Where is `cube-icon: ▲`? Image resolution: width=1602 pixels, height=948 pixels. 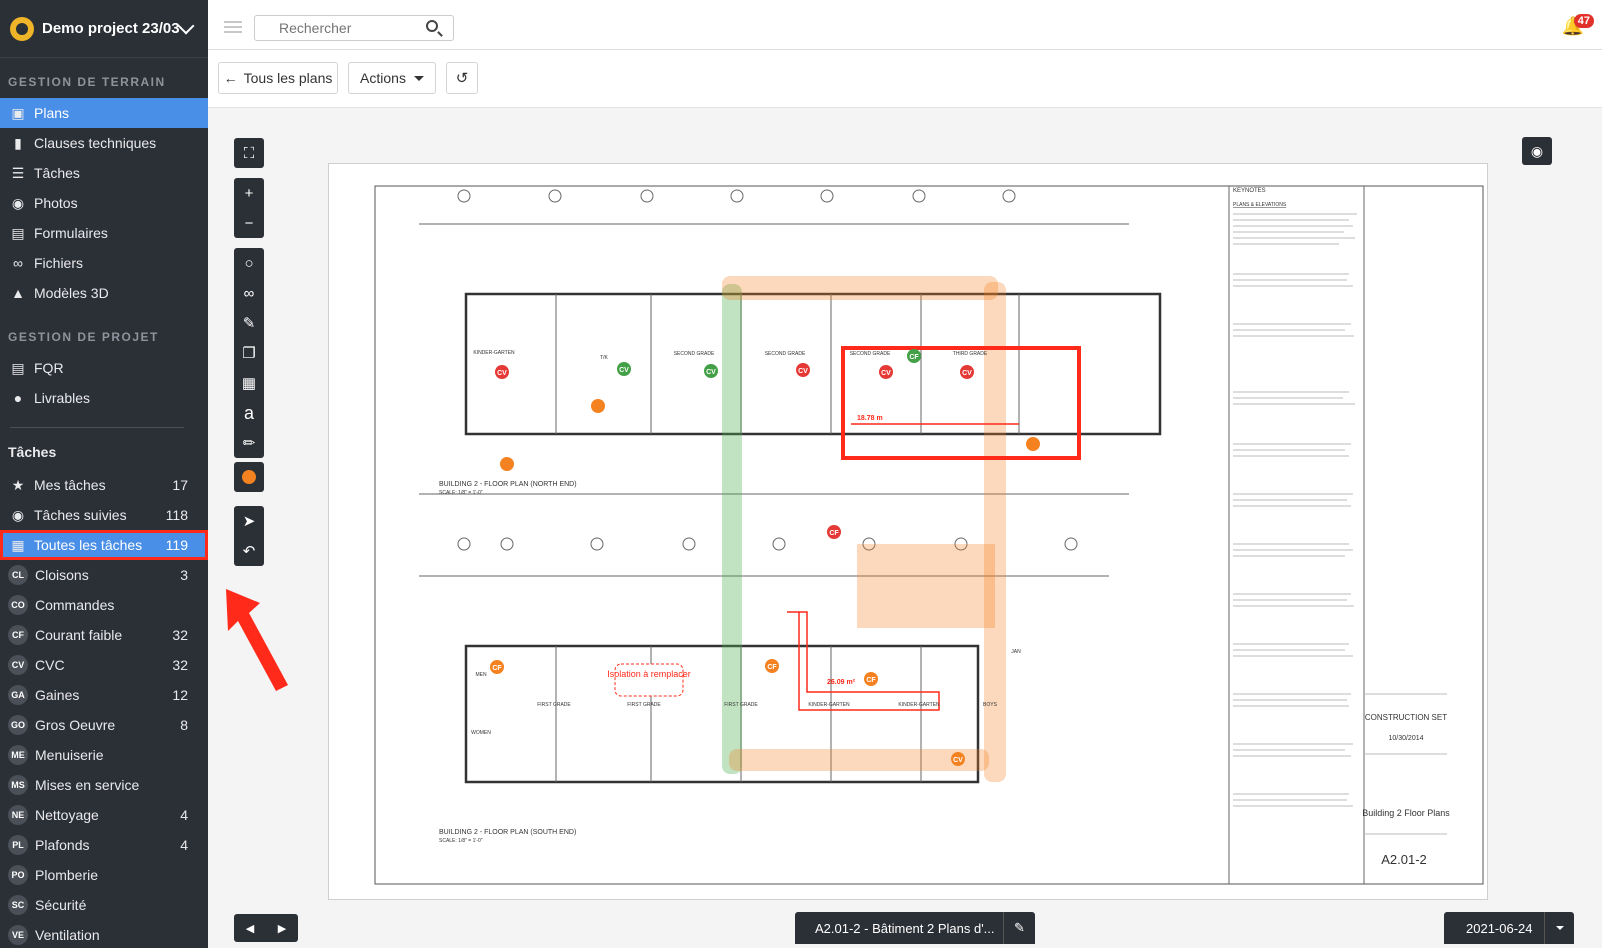 cube-icon: ▲ is located at coordinates (18, 293).